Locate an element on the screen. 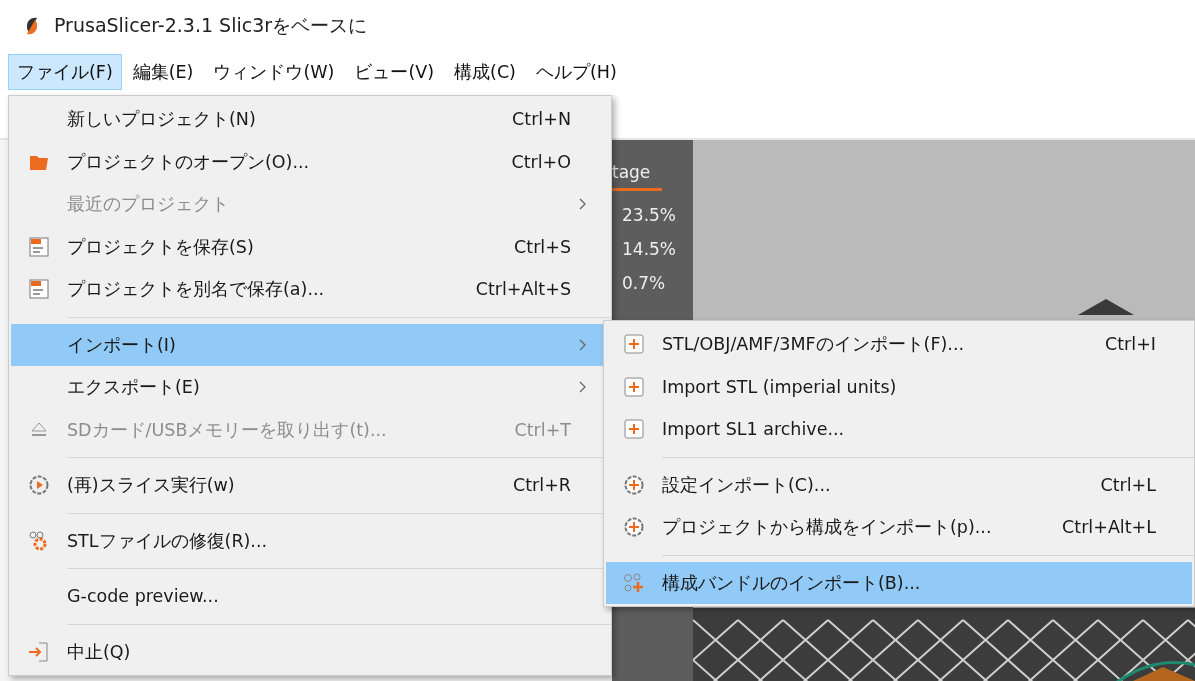 The width and height of the screenshot is (1195, 681). exit-icon is located at coordinates (39, 651).